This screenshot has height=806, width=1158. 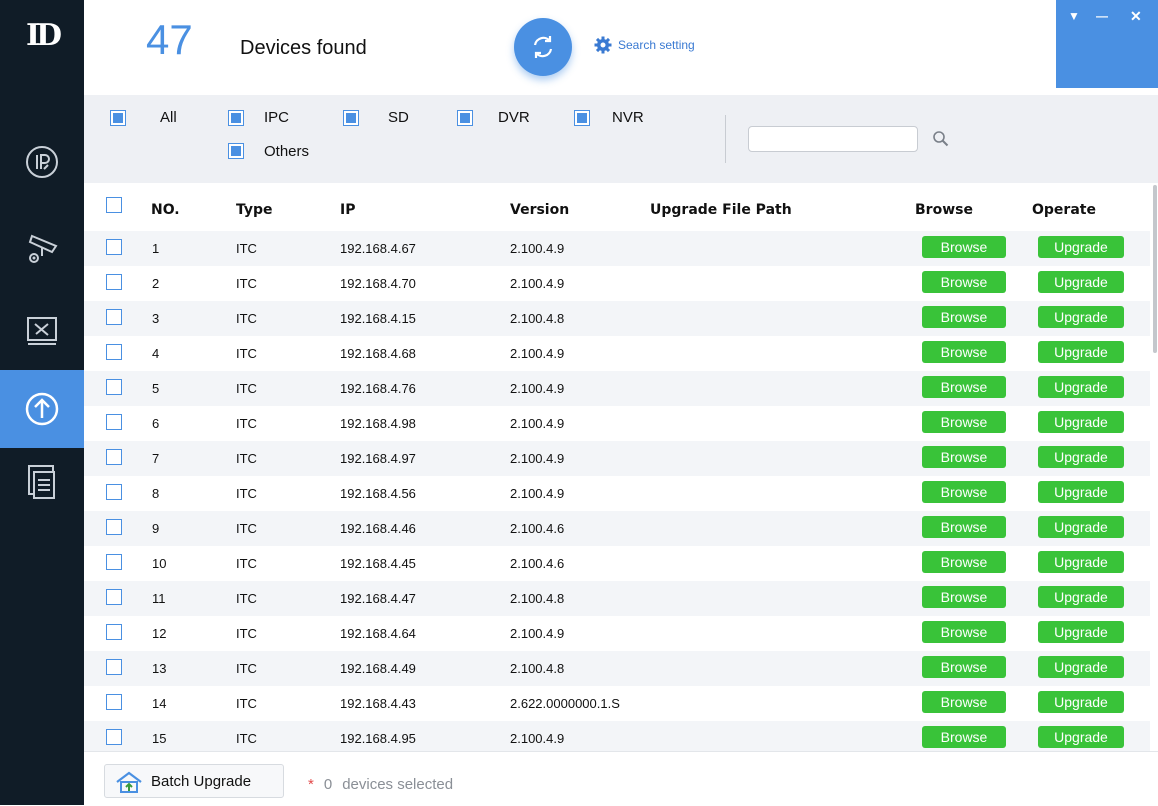 What do you see at coordinates (156, 423) in the screenshot?
I see `cell-no: 6` at bounding box center [156, 423].